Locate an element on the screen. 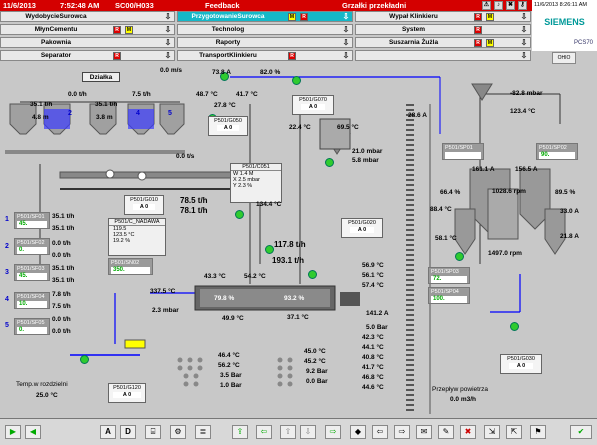 The height and width of the screenshot is (445, 597). horn-icon: ✖ is located at coordinates (510, 5).